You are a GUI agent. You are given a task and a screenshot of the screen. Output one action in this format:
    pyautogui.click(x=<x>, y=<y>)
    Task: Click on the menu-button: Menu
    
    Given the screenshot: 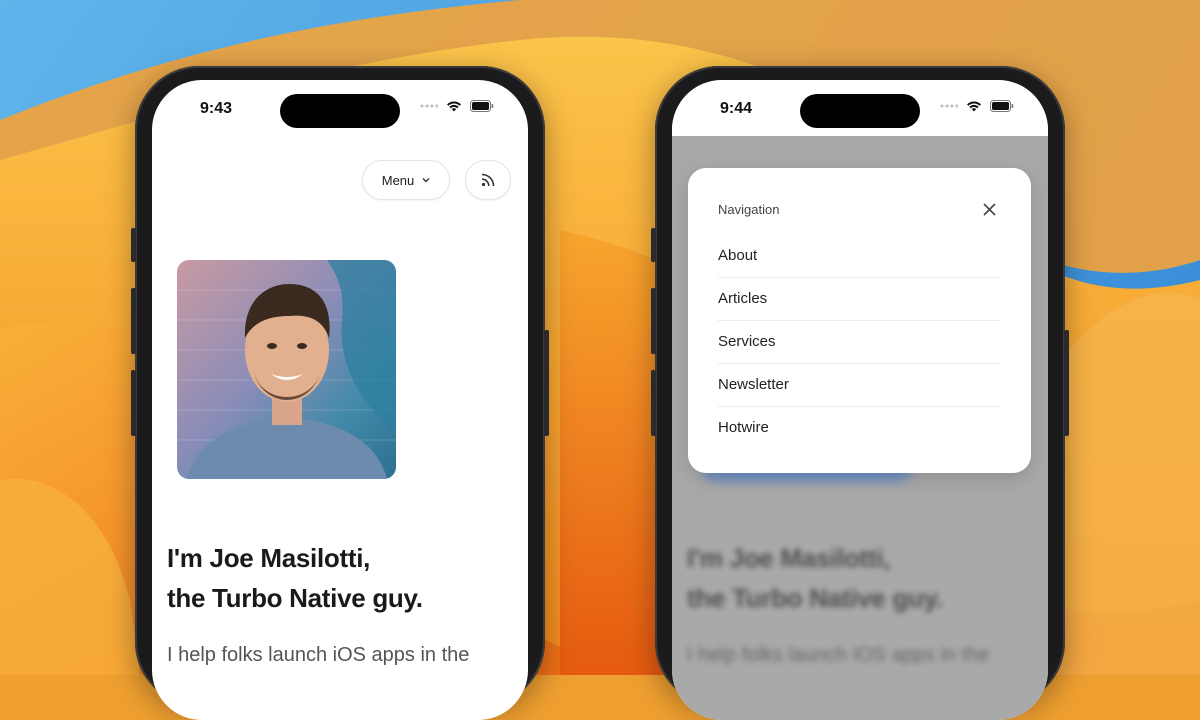 What is the action you would take?
    pyautogui.click(x=406, y=180)
    